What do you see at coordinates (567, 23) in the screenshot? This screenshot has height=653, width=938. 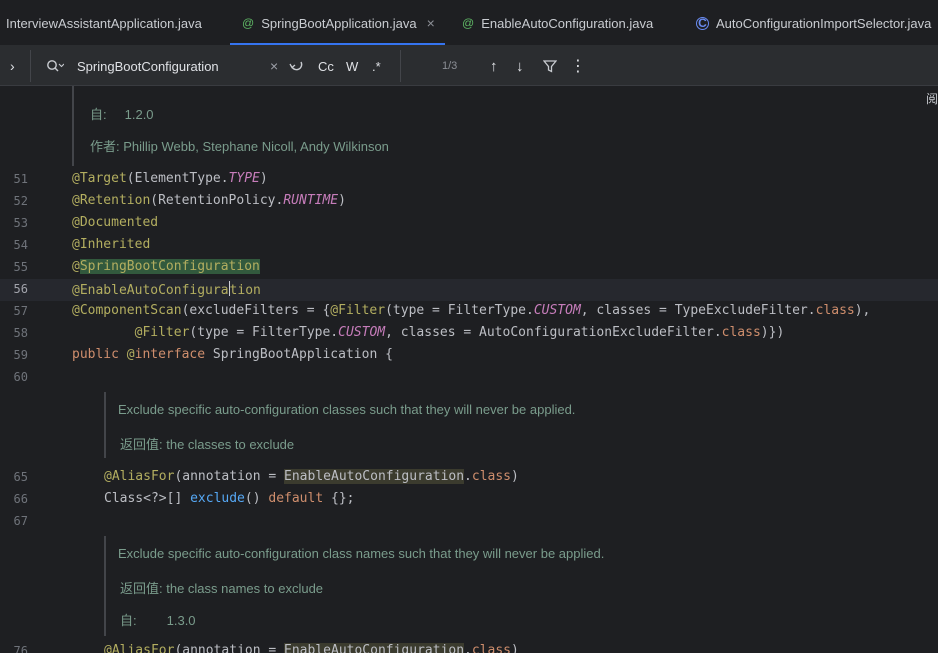 I see `tab-label: EnableAutoConfiguration.java` at bounding box center [567, 23].